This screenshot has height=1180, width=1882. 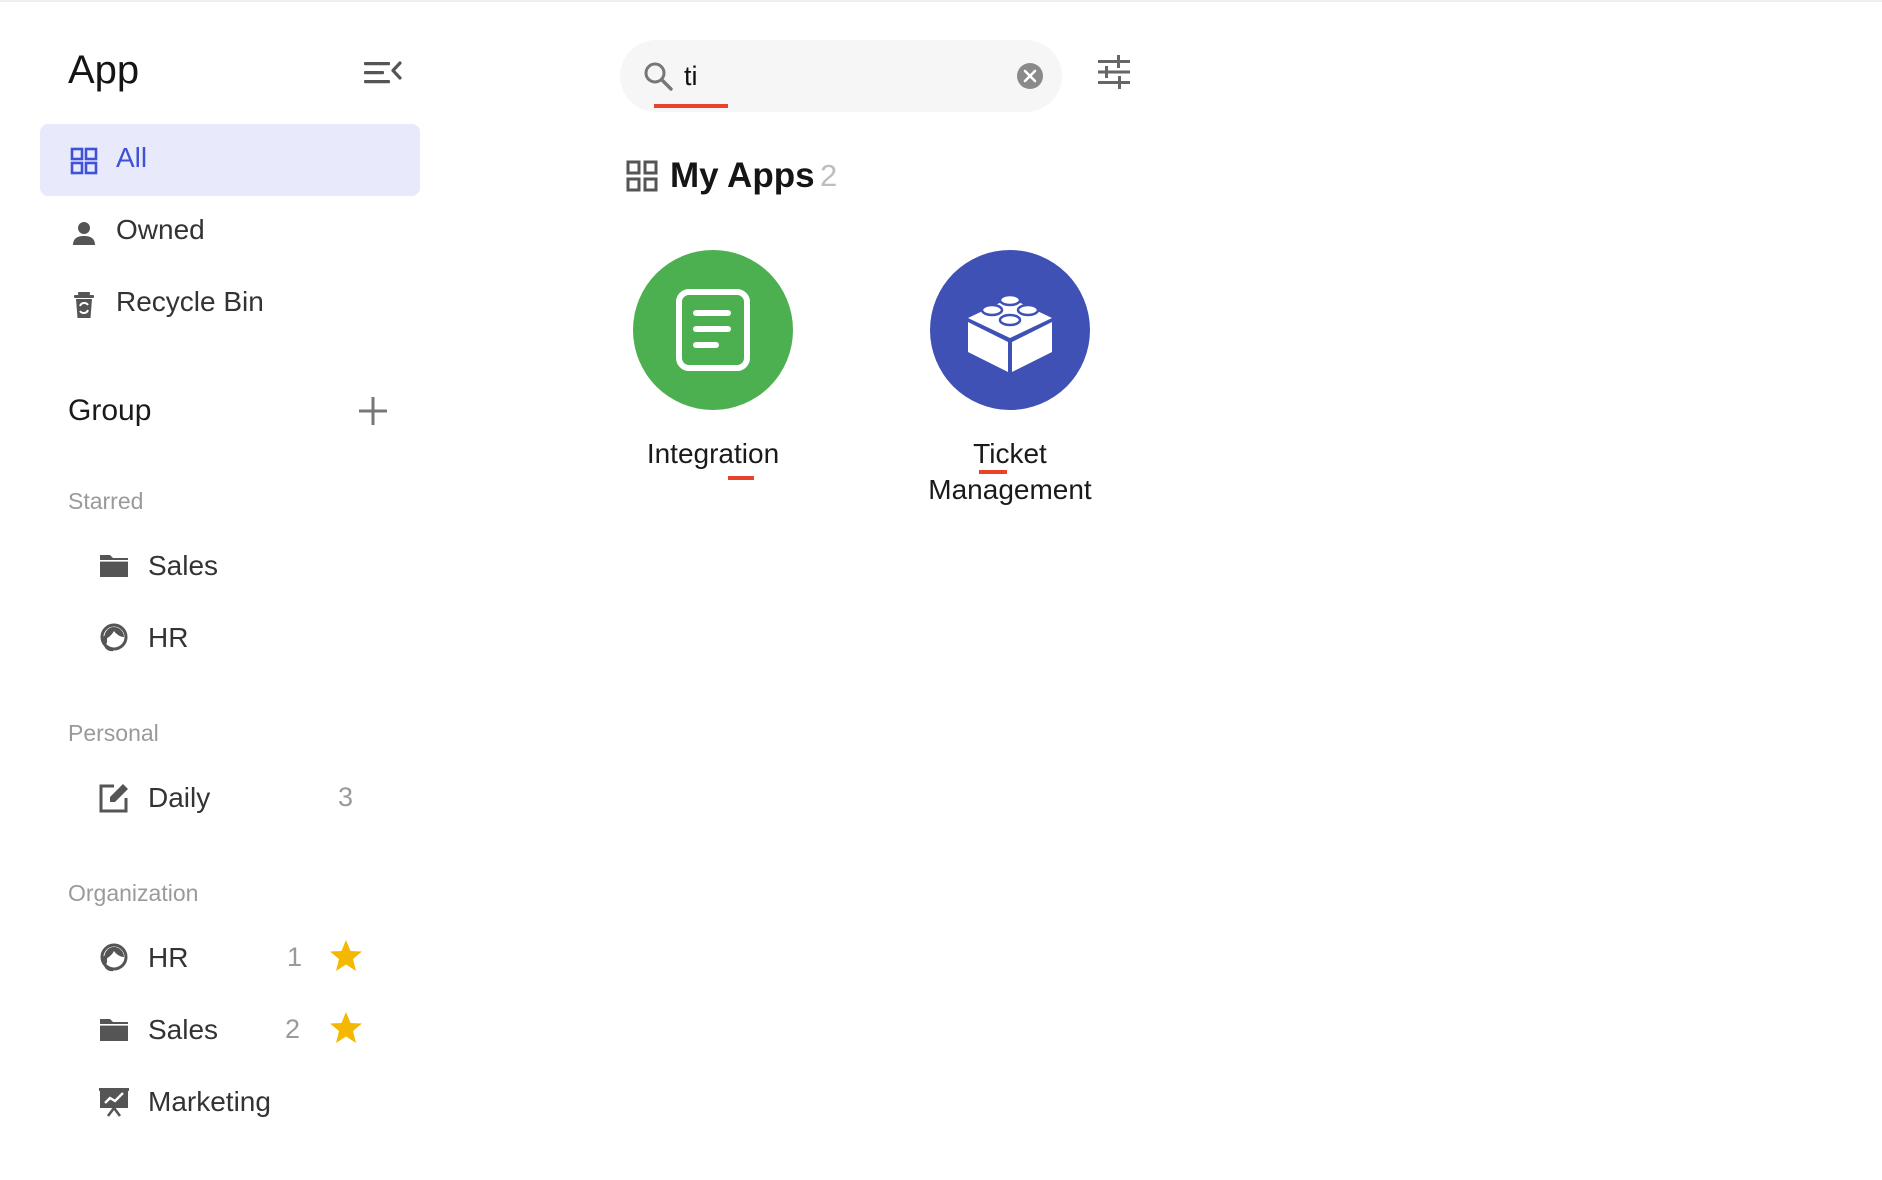 What do you see at coordinates (160, 229) in the screenshot?
I see `nav-label: Owned` at bounding box center [160, 229].